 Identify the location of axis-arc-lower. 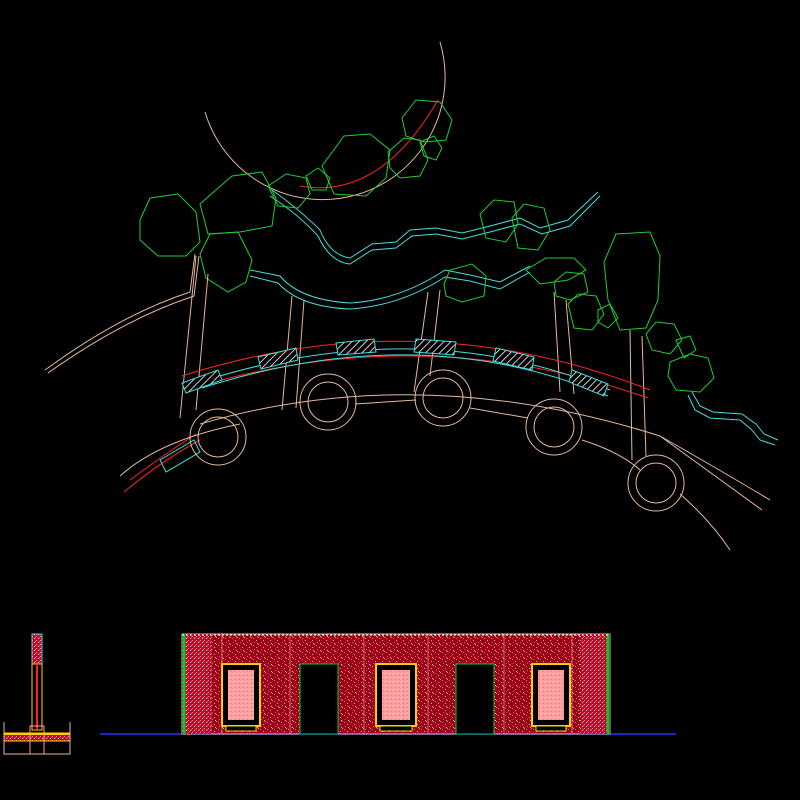
(162, 466).